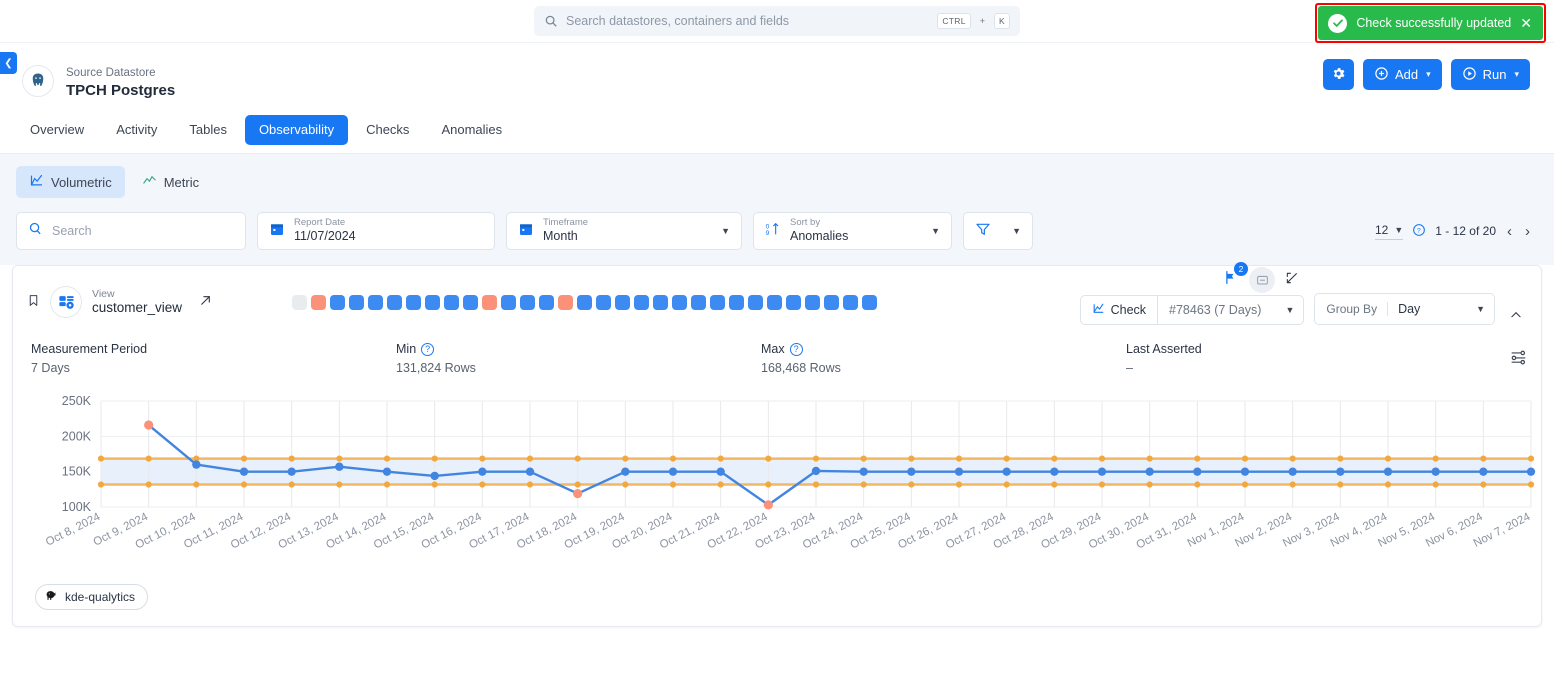 The height and width of the screenshot is (683, 1554). What do you see at coordinates (1230, 310) in the screenshot?
I see `check-value-group: #78463 (7 Days) ▼` at bounding box center [1230, 310].